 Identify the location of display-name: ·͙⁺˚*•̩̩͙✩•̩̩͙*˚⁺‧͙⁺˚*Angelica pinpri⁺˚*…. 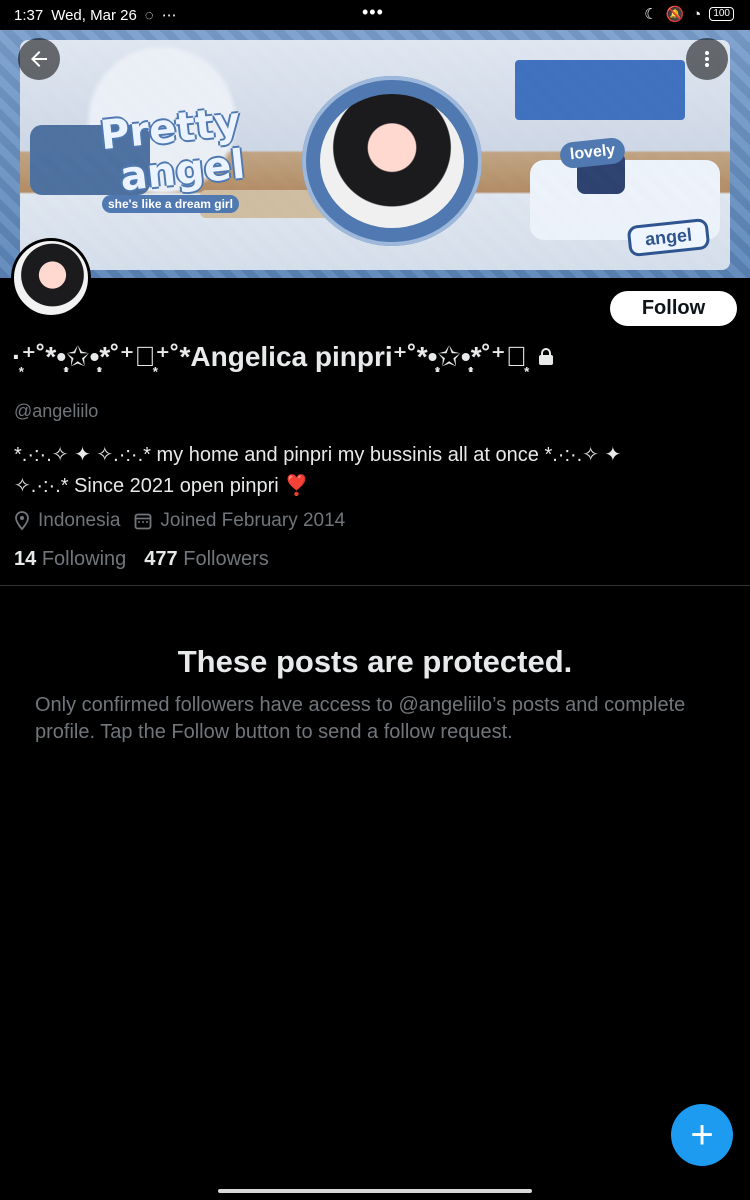
(269, 356).